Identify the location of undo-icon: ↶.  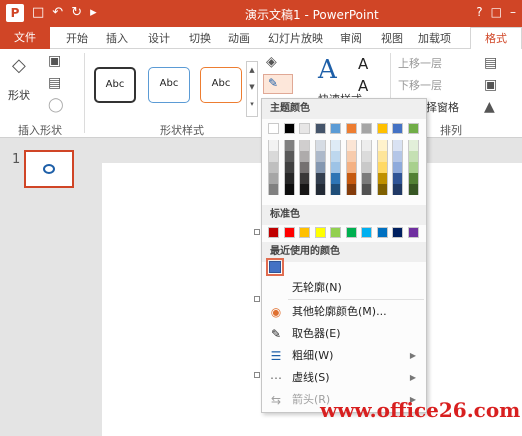
(57, 13).